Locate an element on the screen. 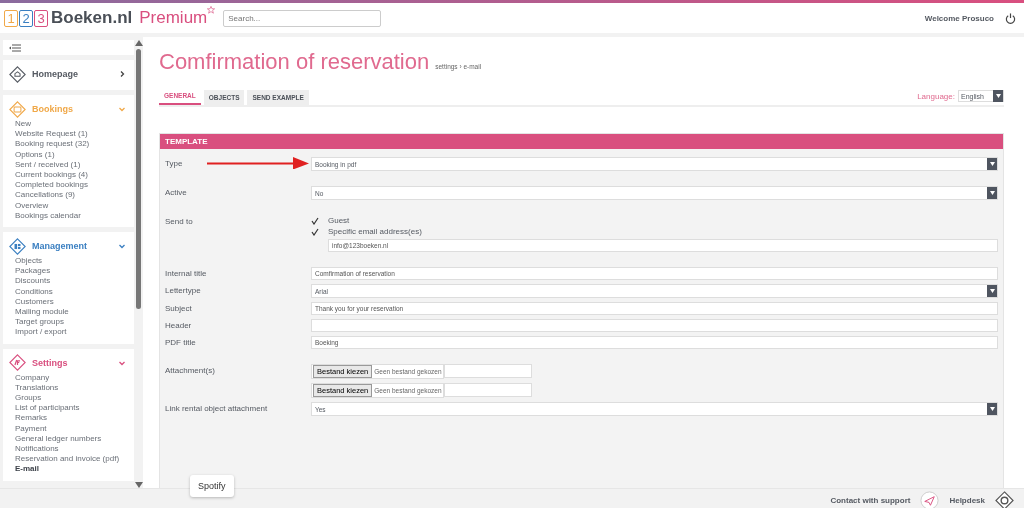  logo-digit: 2 is located at coordinates (26, 18).